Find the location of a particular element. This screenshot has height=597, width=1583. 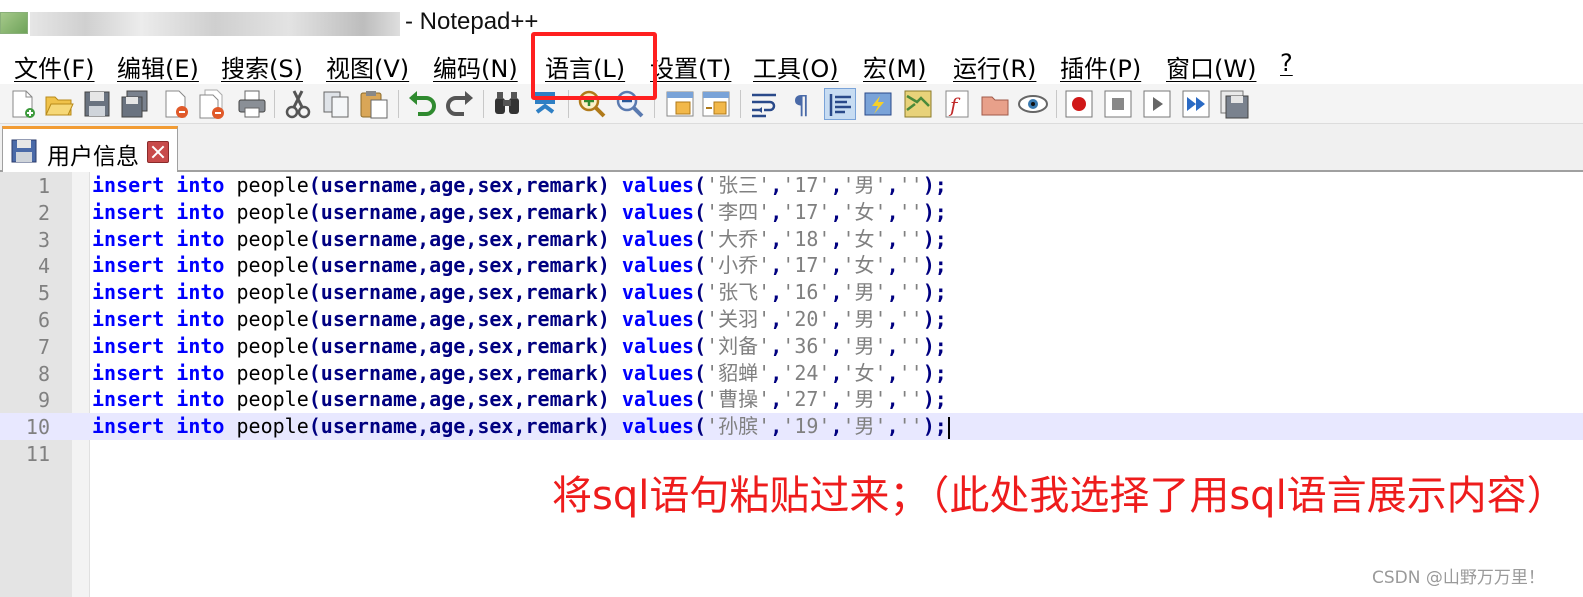

new-file-icon is located at coordinates (22, 104).